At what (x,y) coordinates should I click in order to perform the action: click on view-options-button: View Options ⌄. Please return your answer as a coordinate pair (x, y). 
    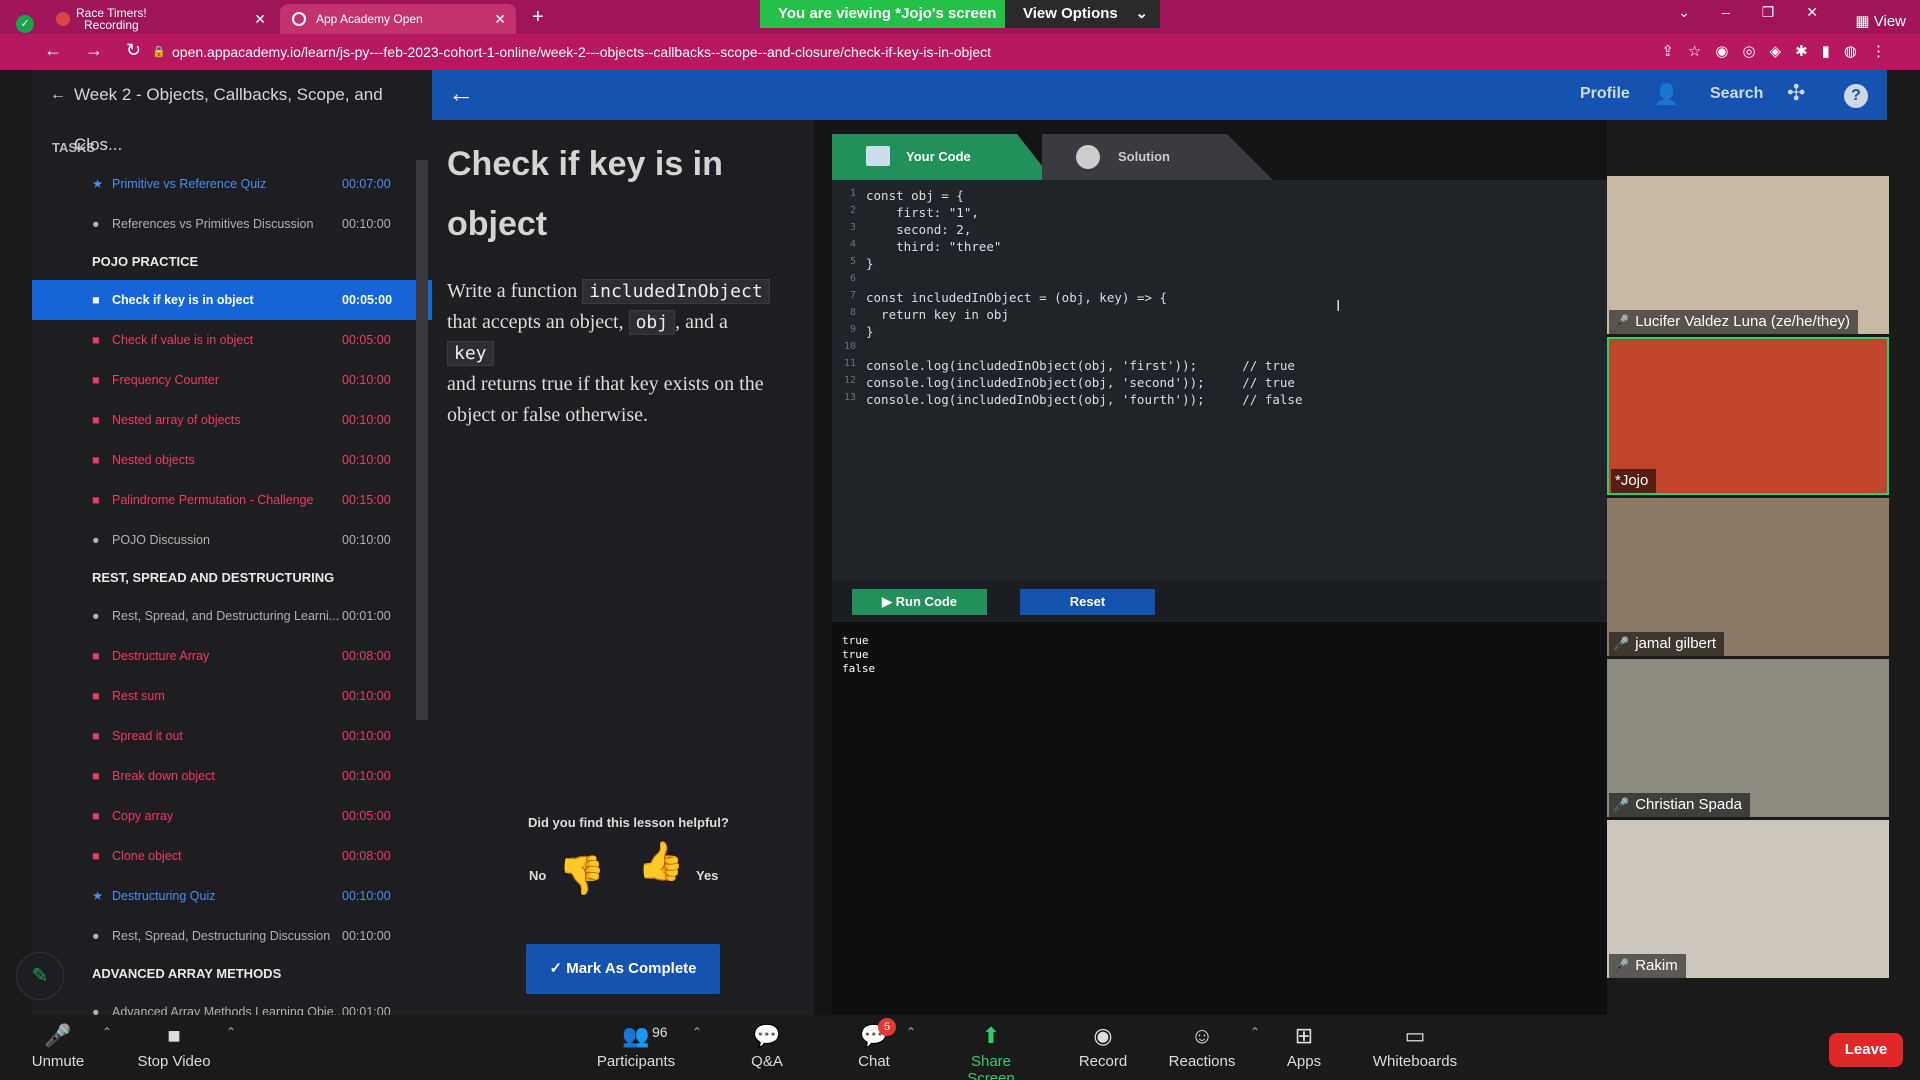
    Looking at the image, I should click on (1082, 14).